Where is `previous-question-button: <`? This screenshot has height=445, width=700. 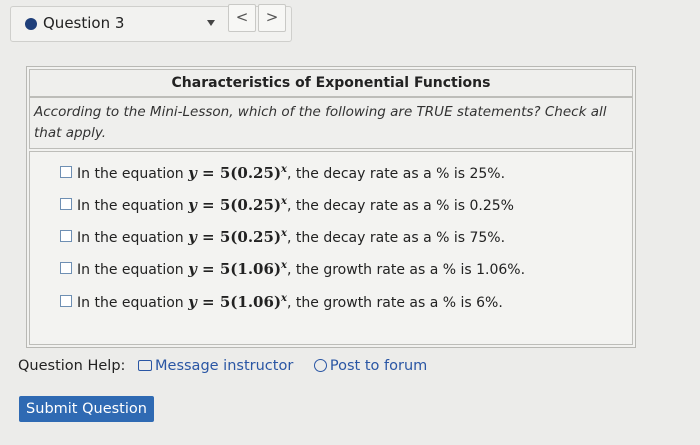 previous-question-button: < is located at coordinates (242, 18).